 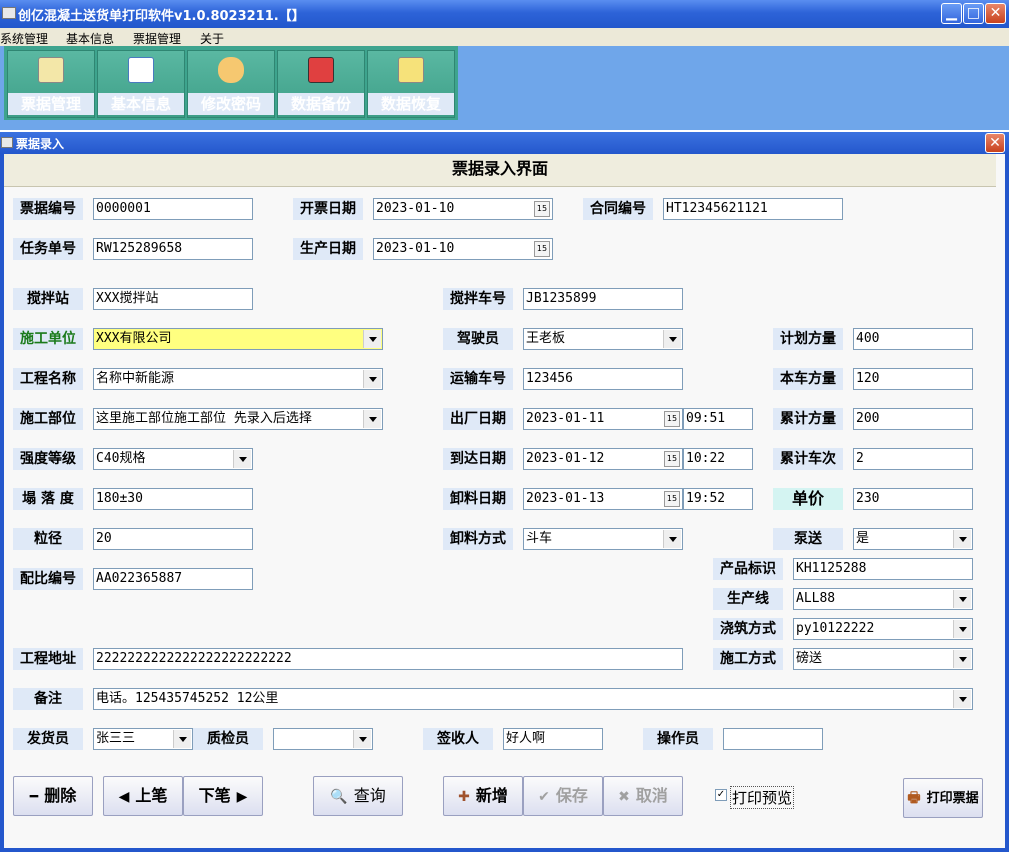 What do you see at coordinates (321, 84) in the screenshot?
I see `toolbar-backup-button: 数据备份` at bounding box center [321, 84].